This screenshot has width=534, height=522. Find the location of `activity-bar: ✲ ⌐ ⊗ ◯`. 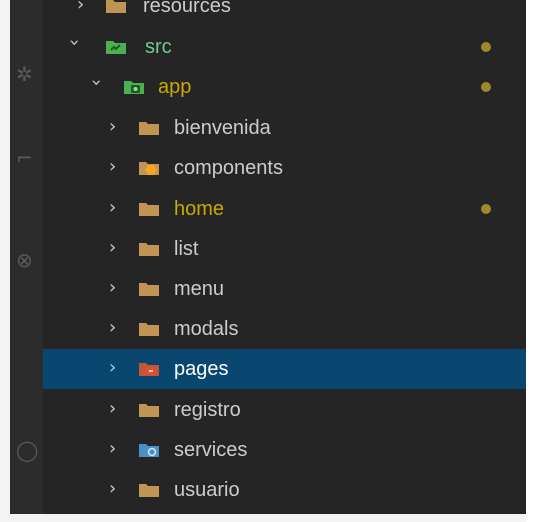

activity-bar: ✲ ⌐ ⊗ ◯ is located at coordinates (26, 257).